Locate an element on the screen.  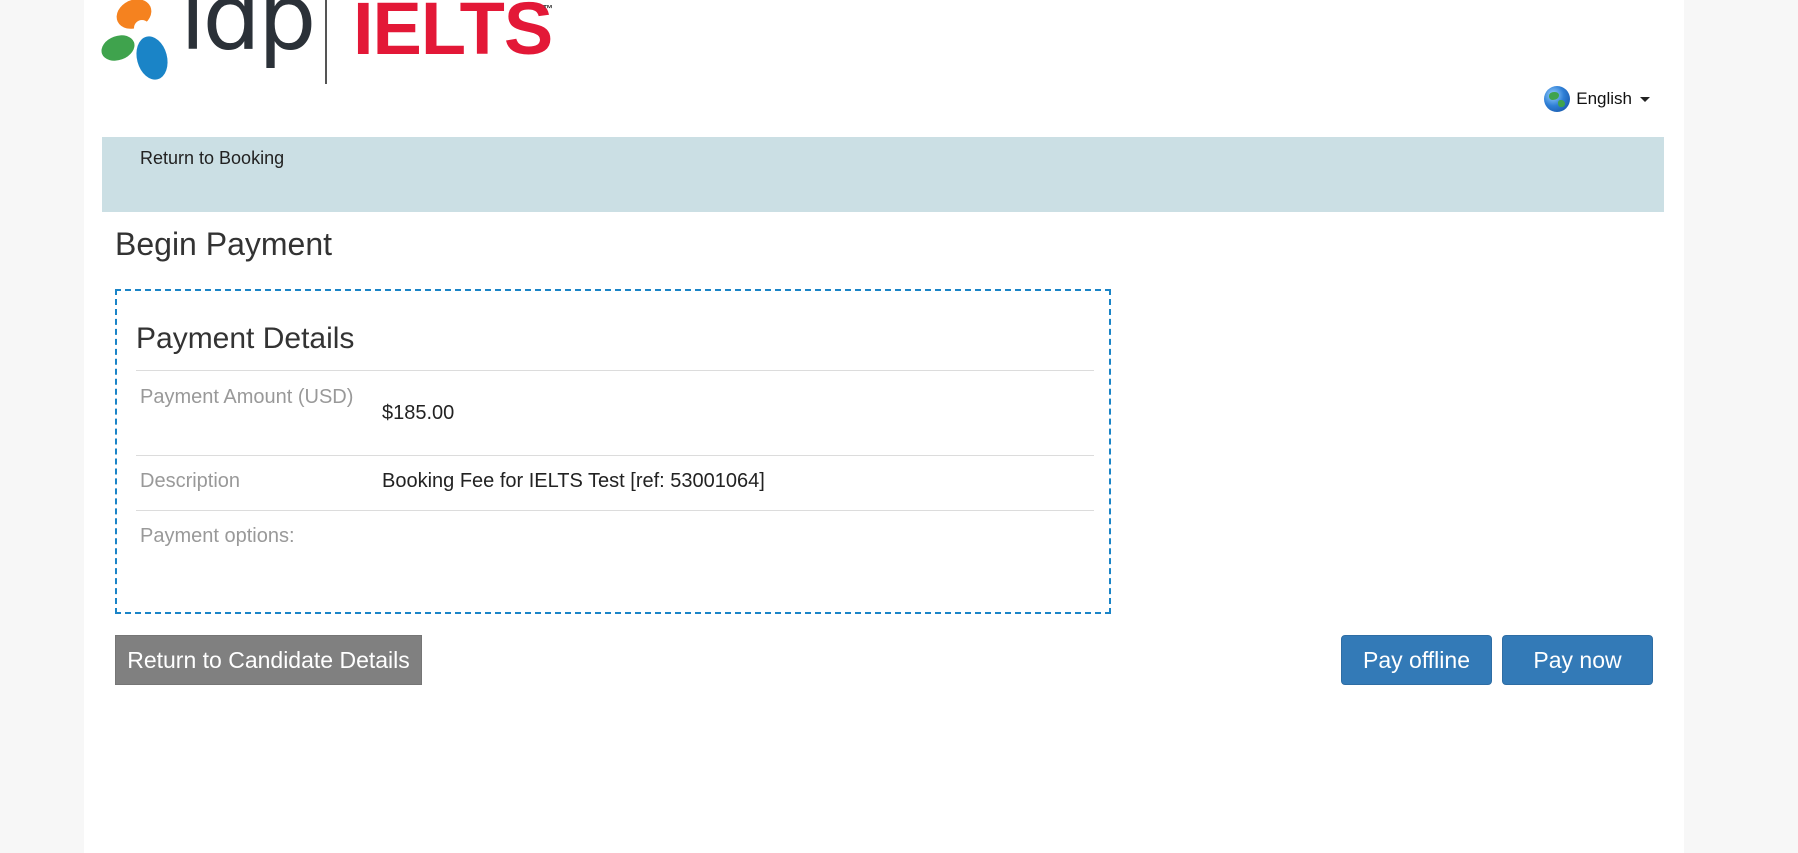
trademark-symbol: ™ is located at coordinates (548, 9).